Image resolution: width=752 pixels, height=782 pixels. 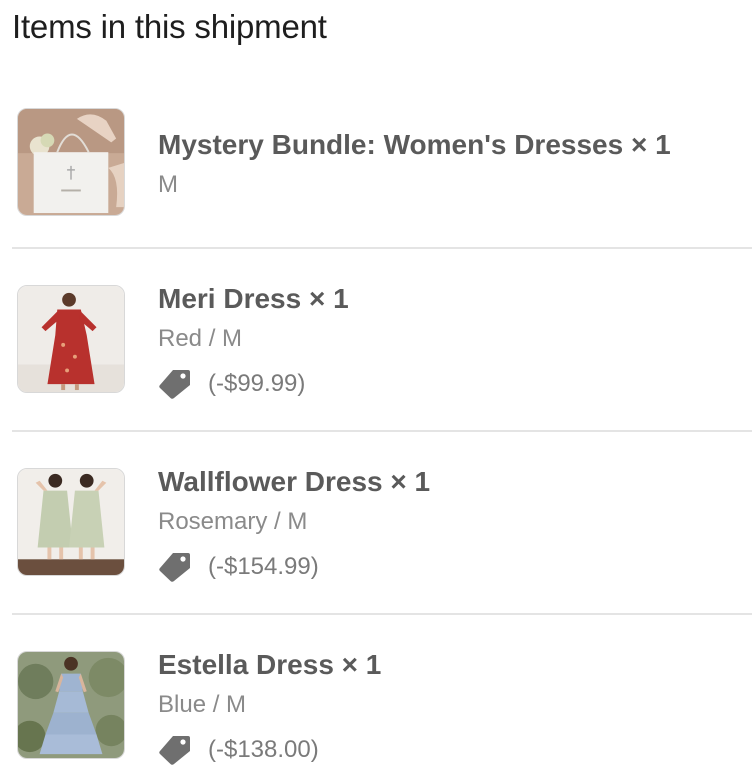 I want to click on item-title: Meri Dress × 1, so click(x=455, y=299).